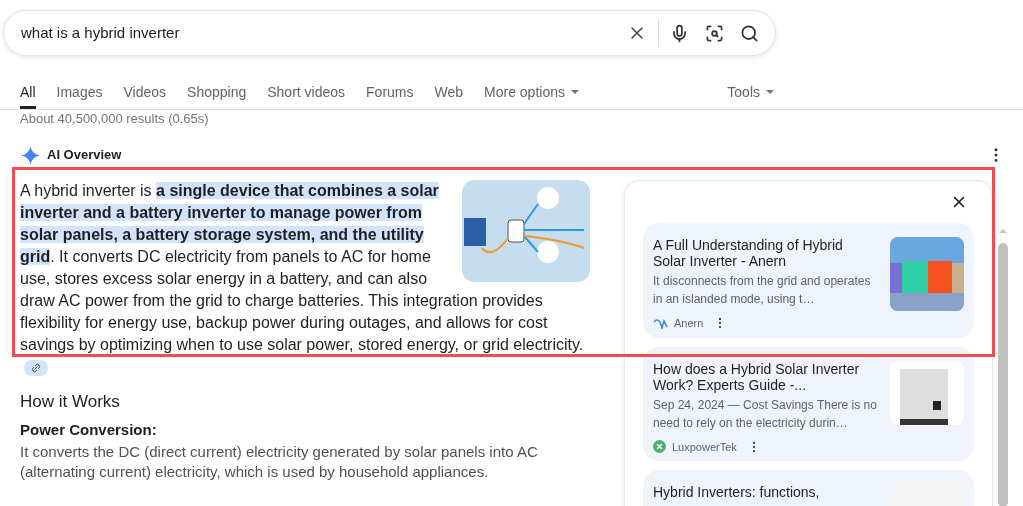 Image resolution: width=1023 pixels, height=506 pixels. What do you see at coordinates (217, 93) in the screenshot?
I see `tab: Shopping` at bounding box center [217, 93].